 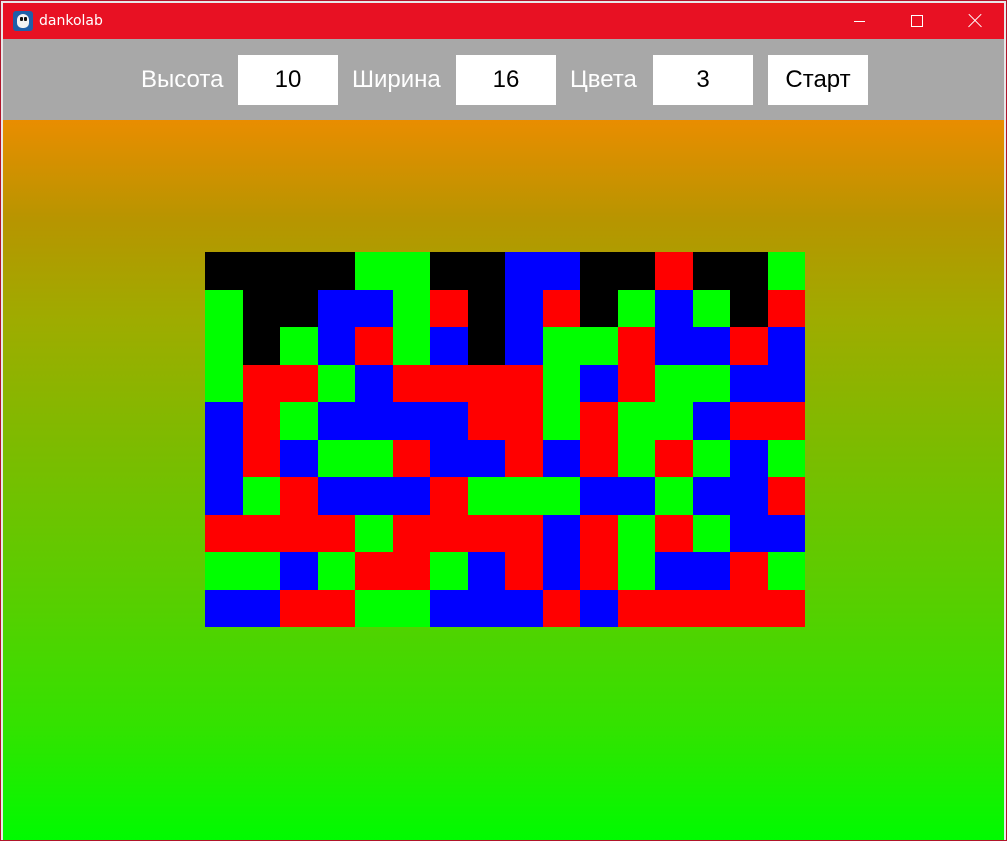 What do you see at coordinates (917, 21) in the screenshot?
I see `maximize-button` at bounding box center [917, 21].